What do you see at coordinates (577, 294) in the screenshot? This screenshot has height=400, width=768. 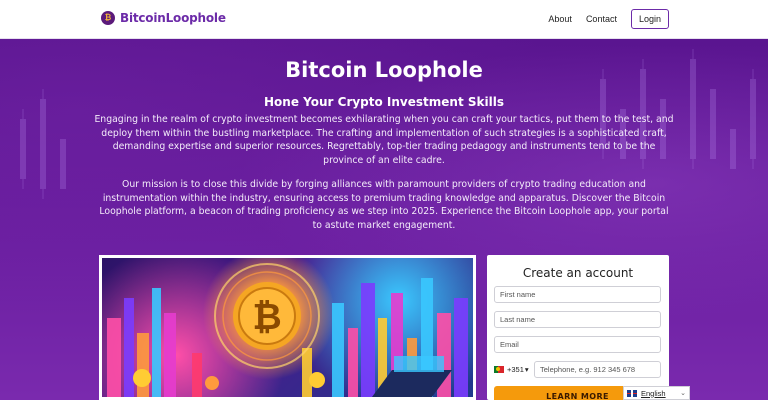 I see `first-name-field: First name` at bounding box center [577, 294].